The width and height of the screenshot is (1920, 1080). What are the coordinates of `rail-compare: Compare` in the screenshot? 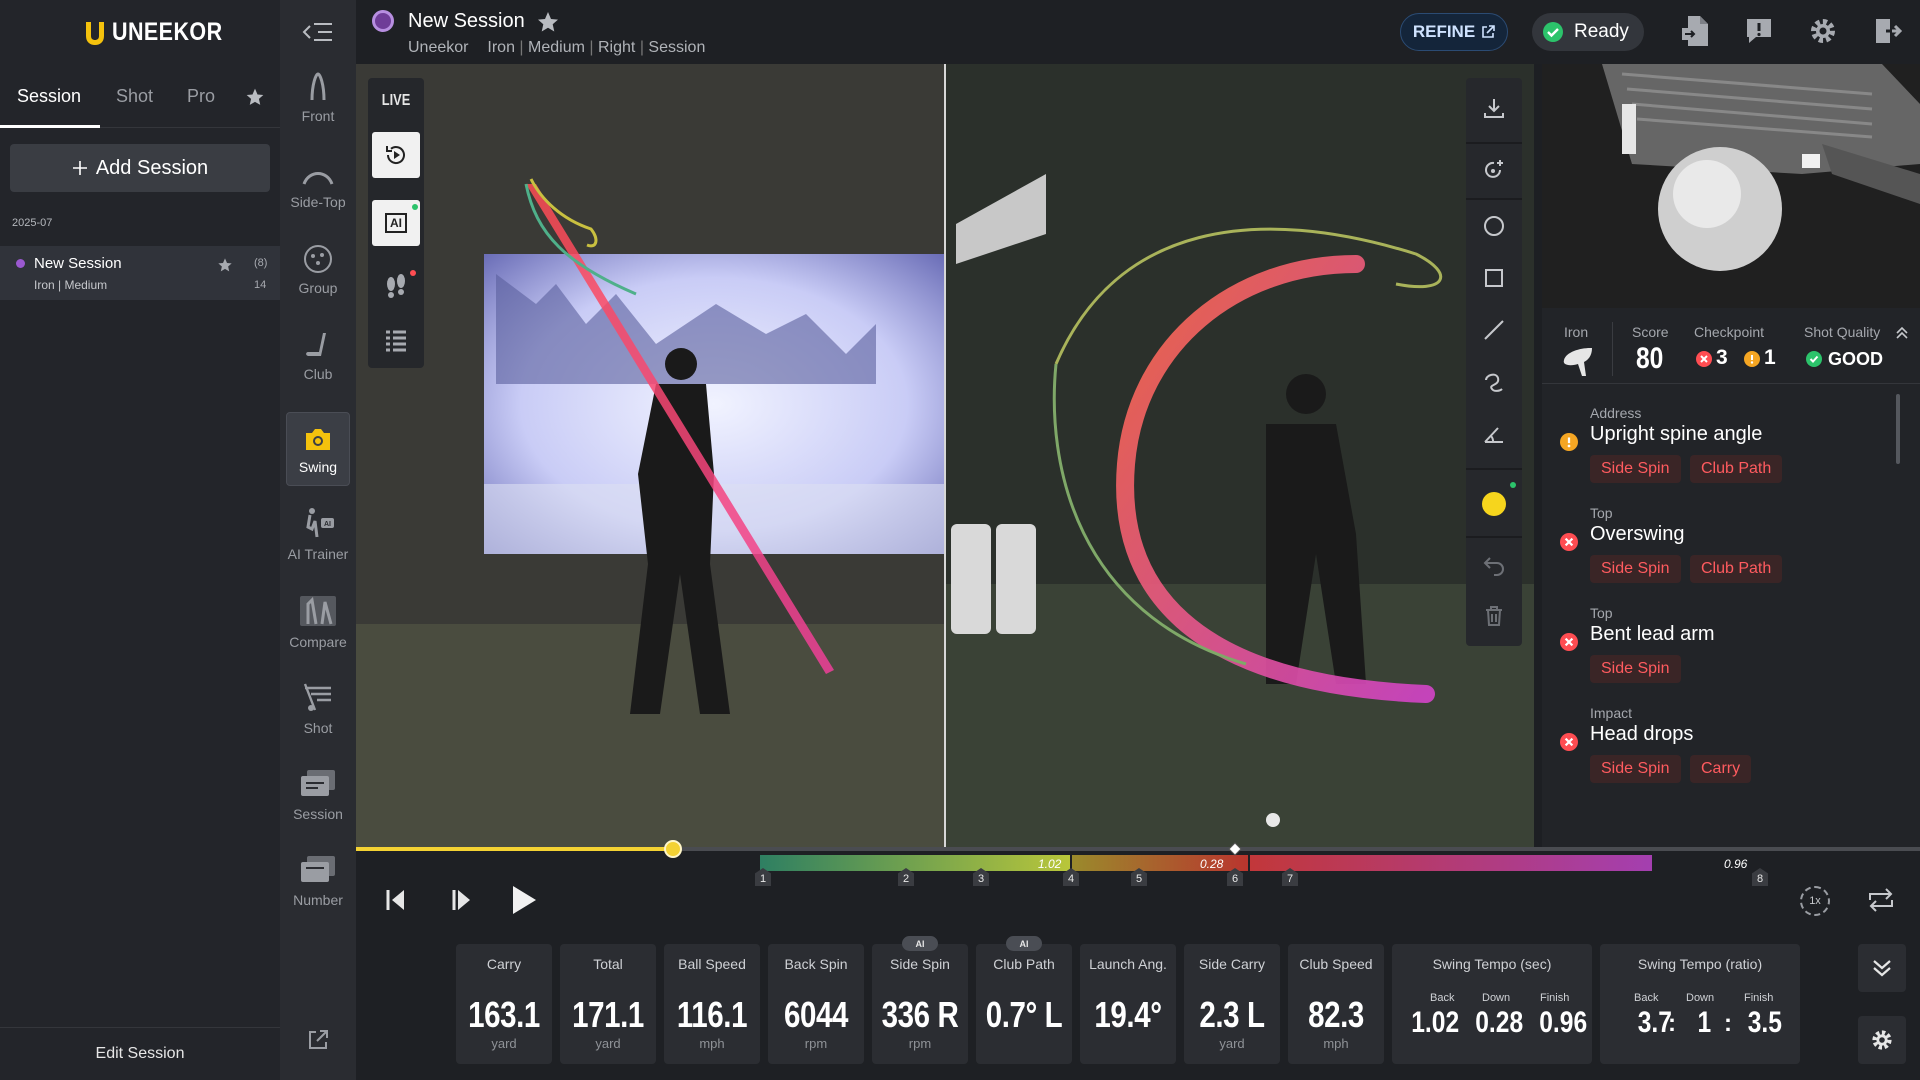 It's located at (318, 619).